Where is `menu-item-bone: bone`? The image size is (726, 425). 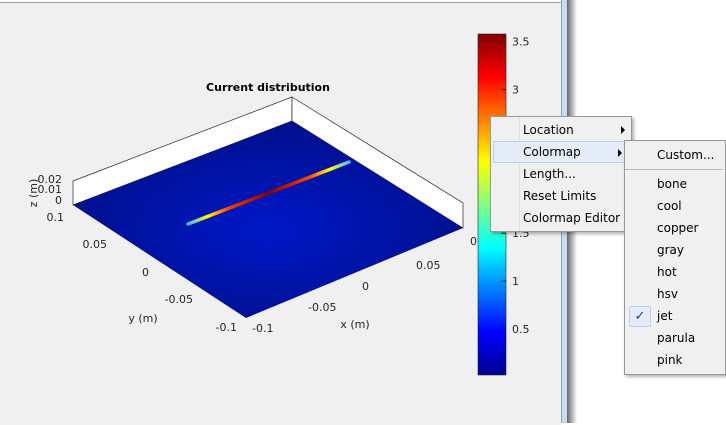 menu-item-bone: bone is located at coordinates (675, 184).